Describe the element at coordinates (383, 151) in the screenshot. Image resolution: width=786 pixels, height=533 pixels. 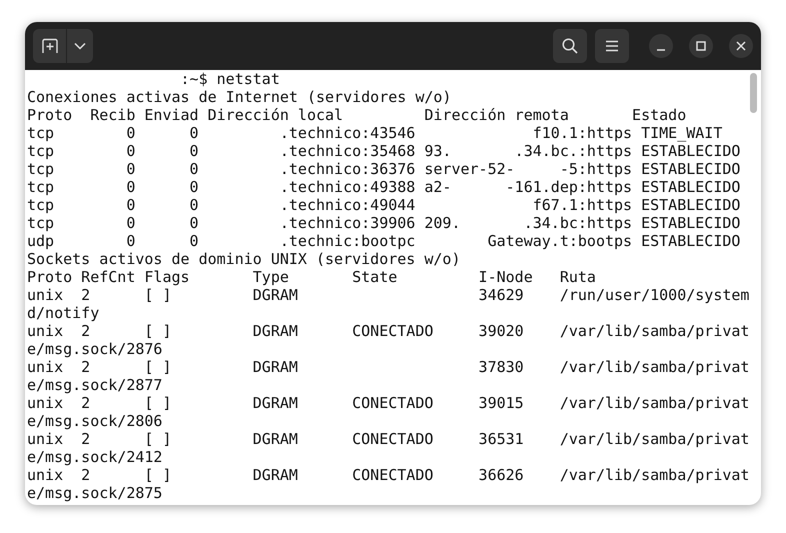
I see `terminal-line: tcp 0 0 .technico:35468 93. .34.bc.:https ESTABLECIDO` at that location.